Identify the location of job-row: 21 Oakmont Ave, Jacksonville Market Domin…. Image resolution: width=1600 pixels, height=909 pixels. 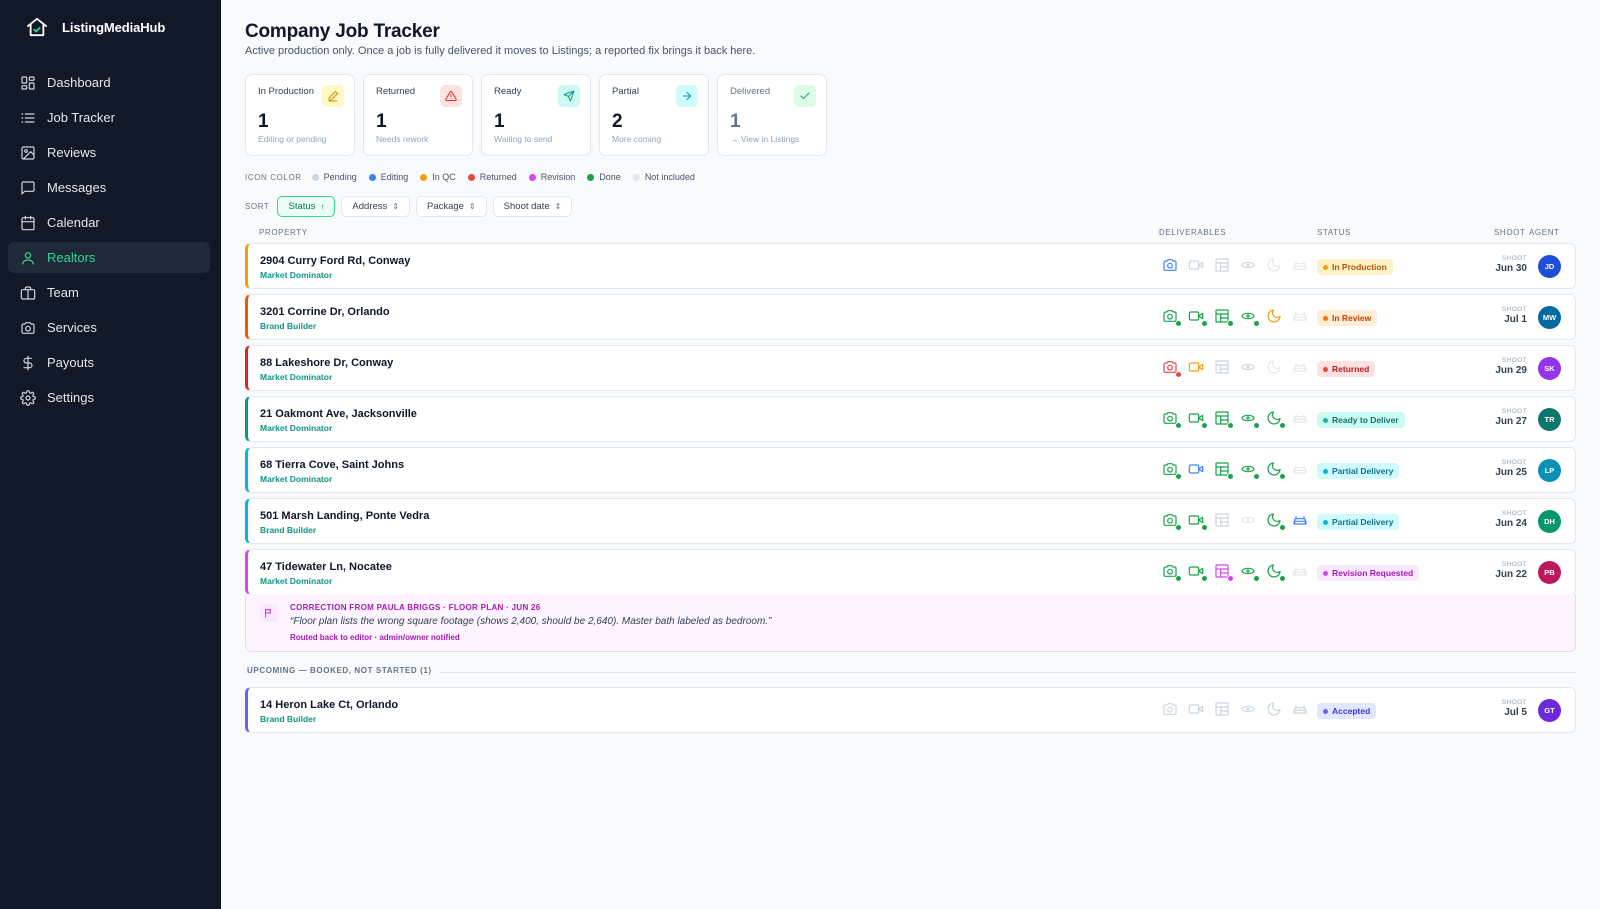
(910, 419).